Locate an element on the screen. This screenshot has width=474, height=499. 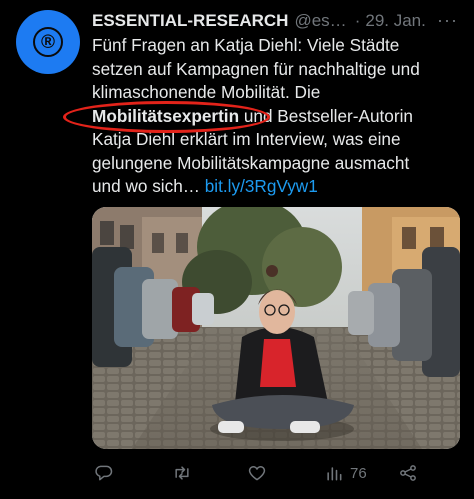
reply-icon is located at coordinates (104, 473).